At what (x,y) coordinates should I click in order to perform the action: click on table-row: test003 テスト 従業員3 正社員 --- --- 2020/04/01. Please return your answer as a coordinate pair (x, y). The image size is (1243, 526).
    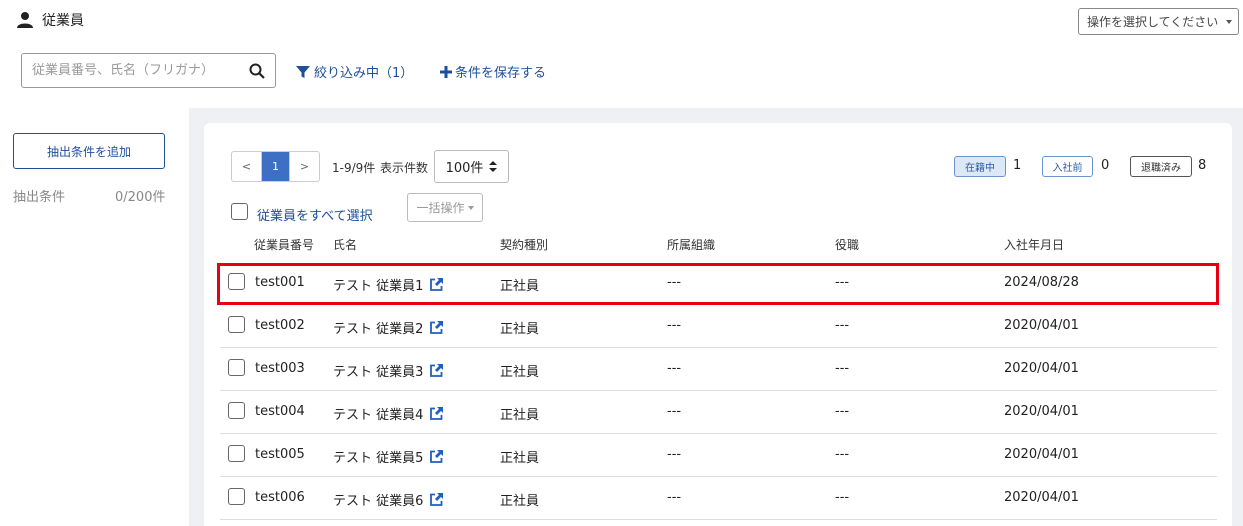
    Looking at the image, I should click on (718, 369).